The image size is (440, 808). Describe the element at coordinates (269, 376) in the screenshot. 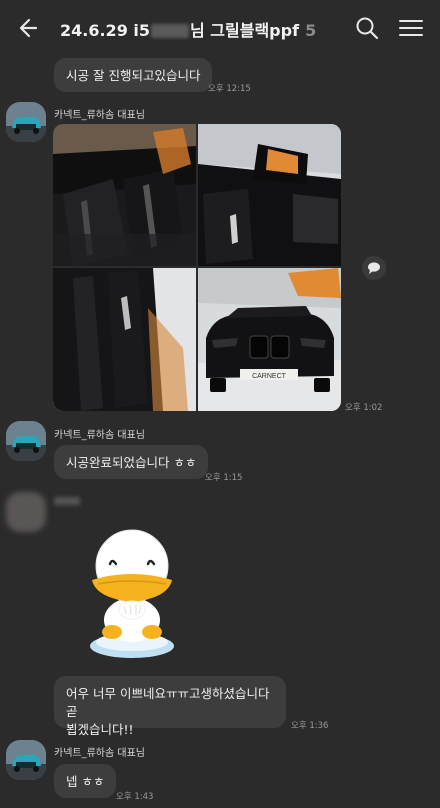

I see `license-plate-text: CARNECT` at that location.